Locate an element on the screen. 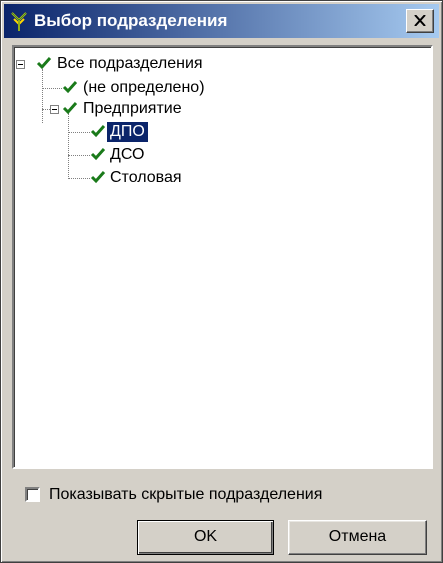 This screenshot has height=563, width=443. ok-button: OK is located at coordinates (205, 537).